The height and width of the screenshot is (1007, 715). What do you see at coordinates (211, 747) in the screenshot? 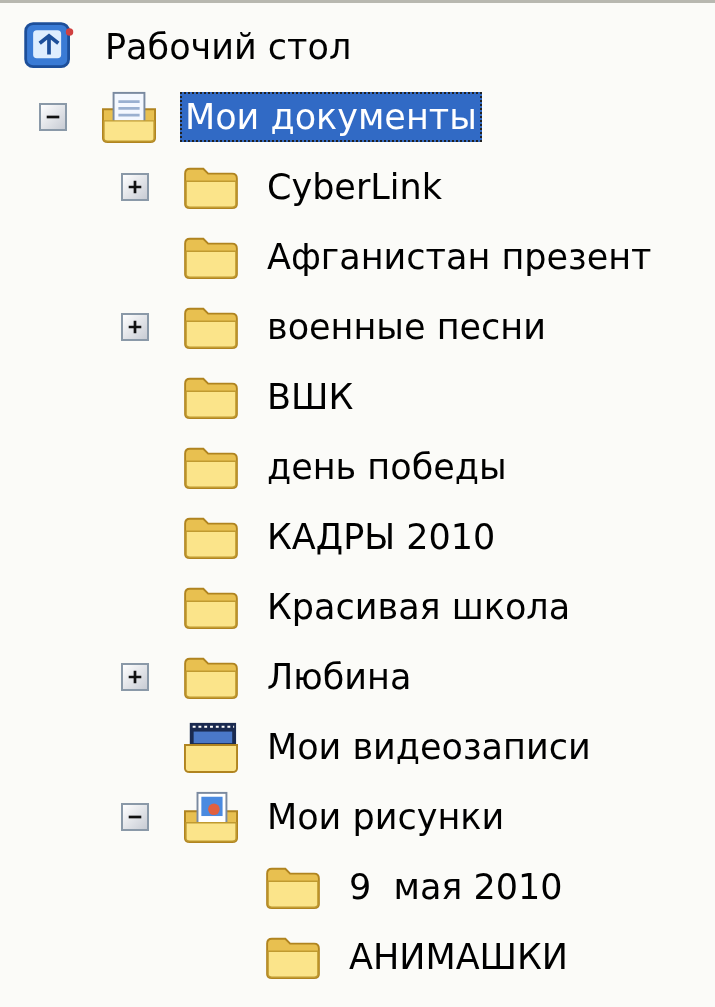
I see `film-folder-icon` at bounding box center [211, 747].